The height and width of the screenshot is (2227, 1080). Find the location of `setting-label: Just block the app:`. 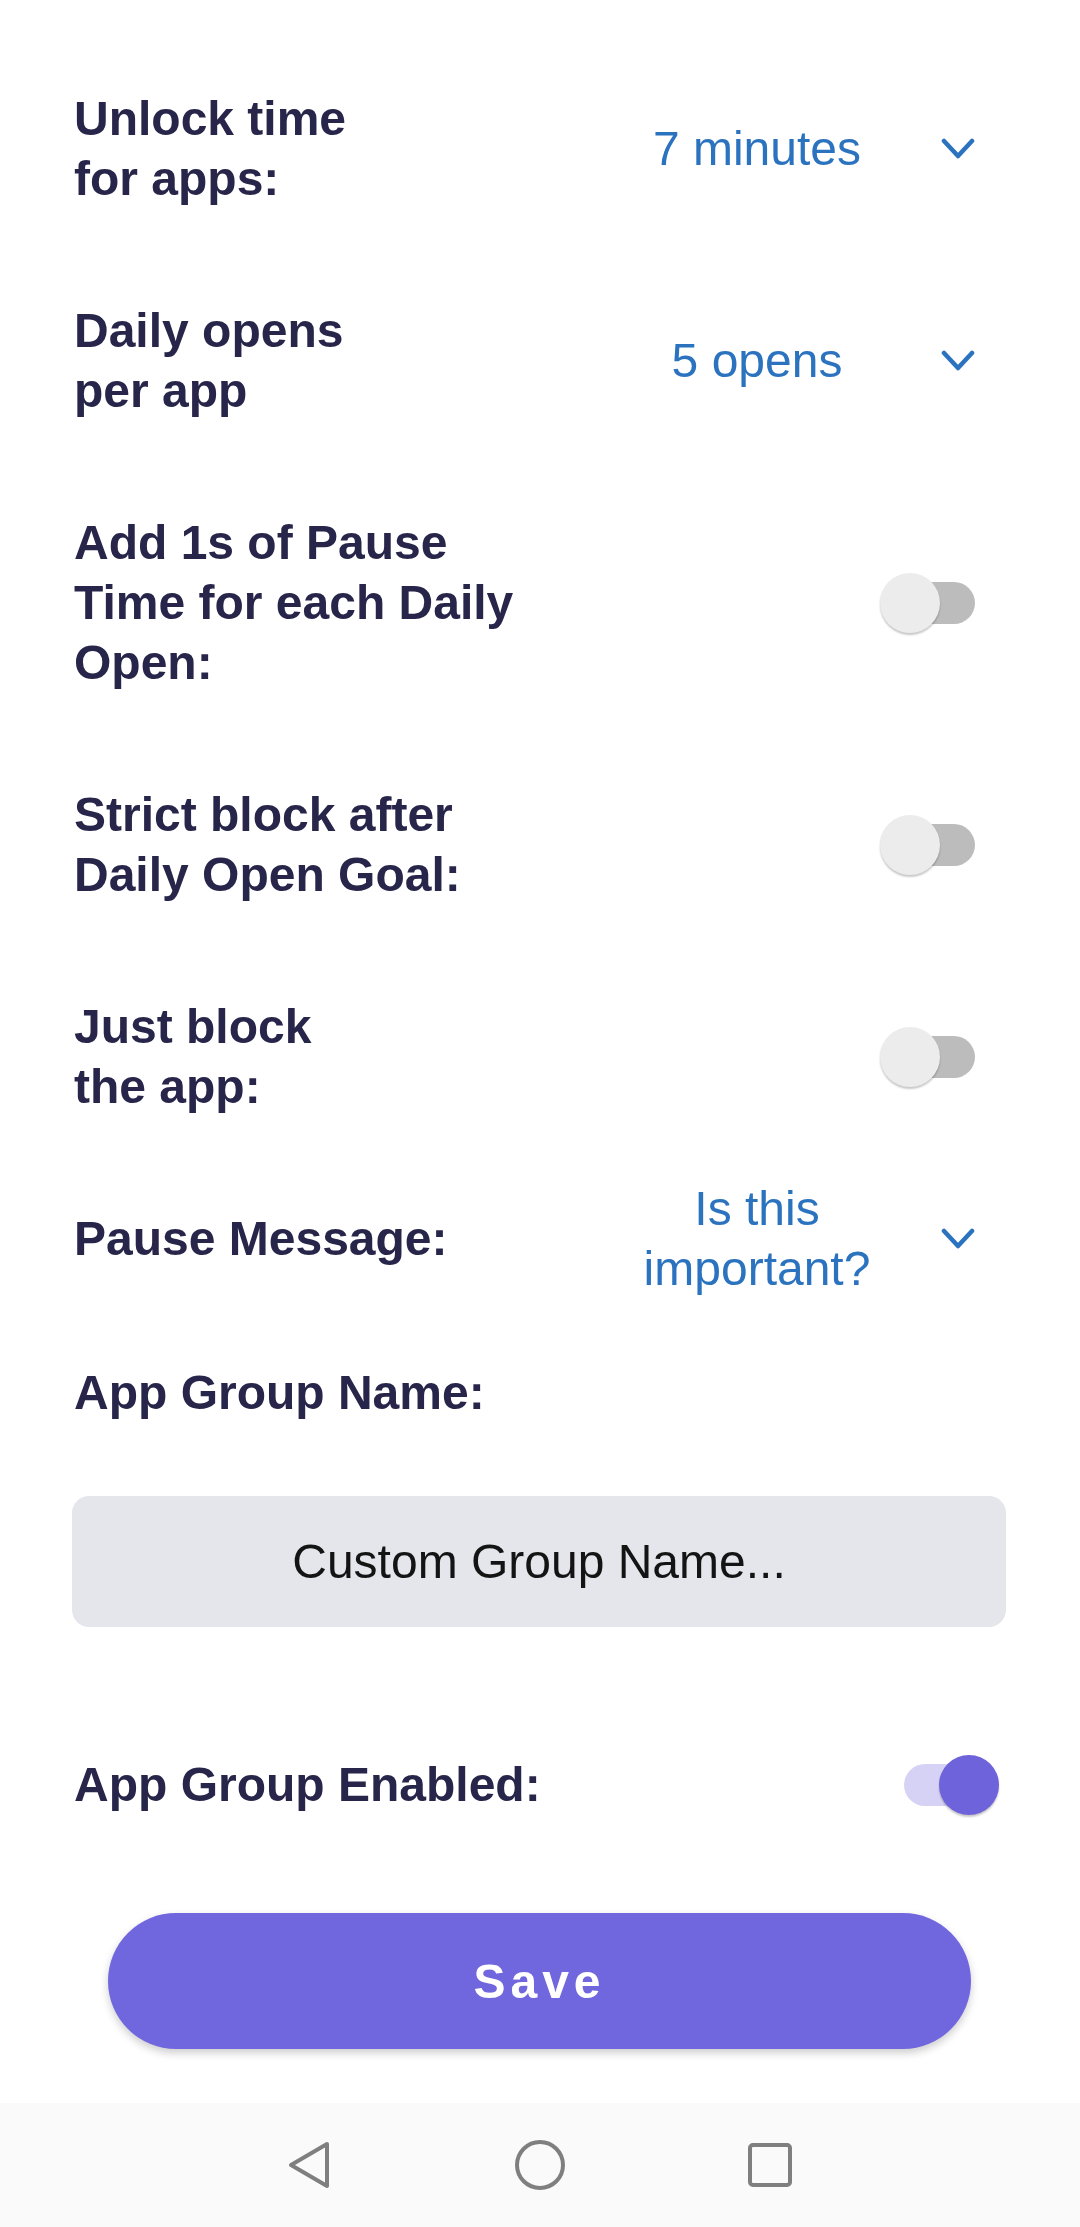

setting-label: Just block the app: is located at coordinates (193, 1057).